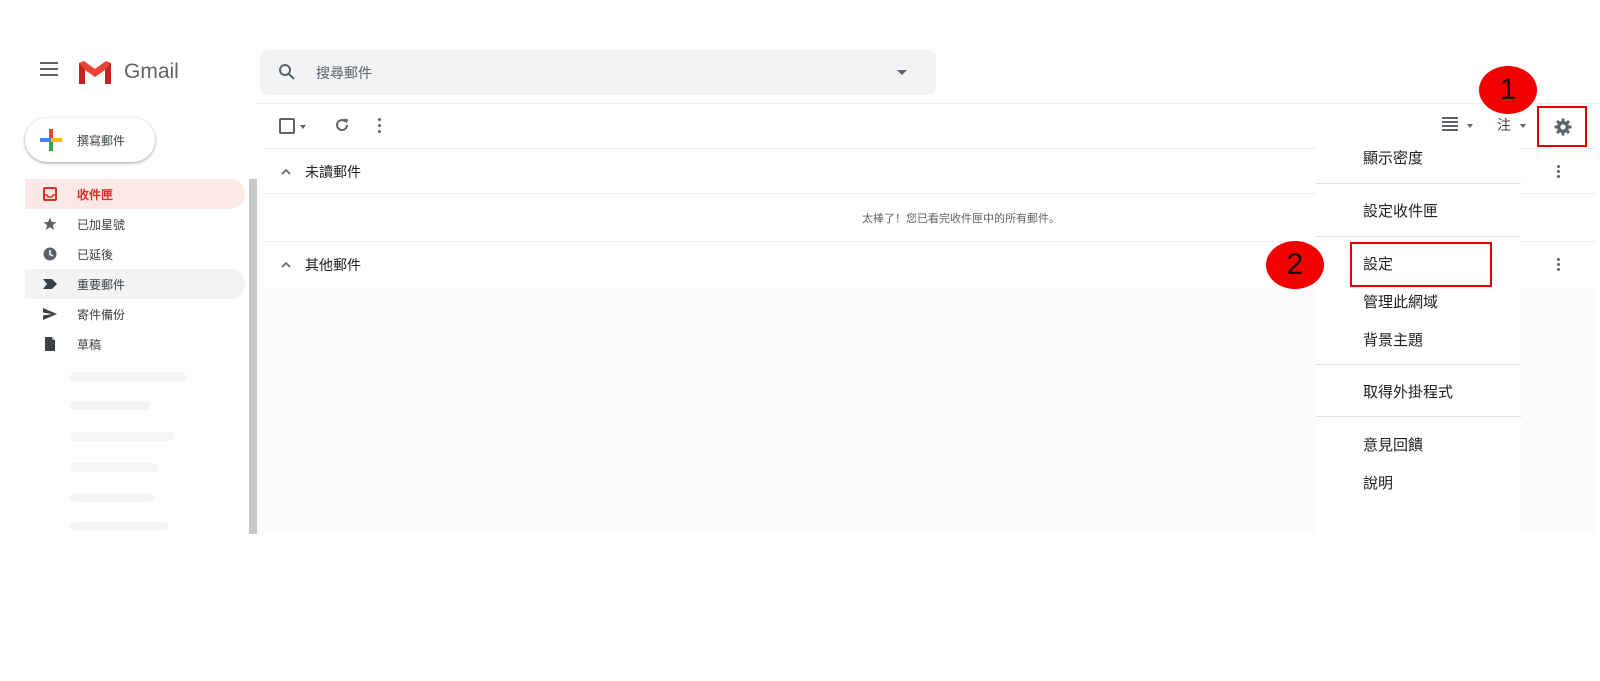 The width and height of the screenshot is (1600, 681). I want to click on gmail-logo-icon, so click(95, 72).